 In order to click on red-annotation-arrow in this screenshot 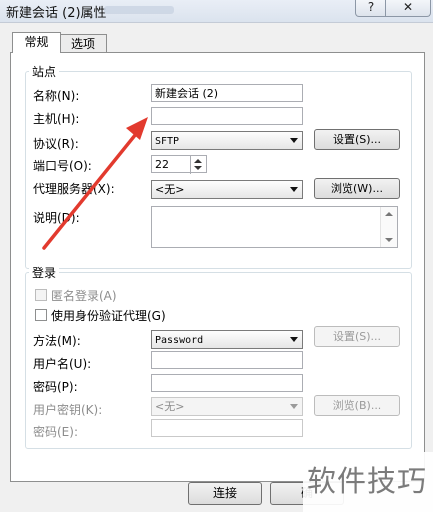, I will do `click(95, 183)`.